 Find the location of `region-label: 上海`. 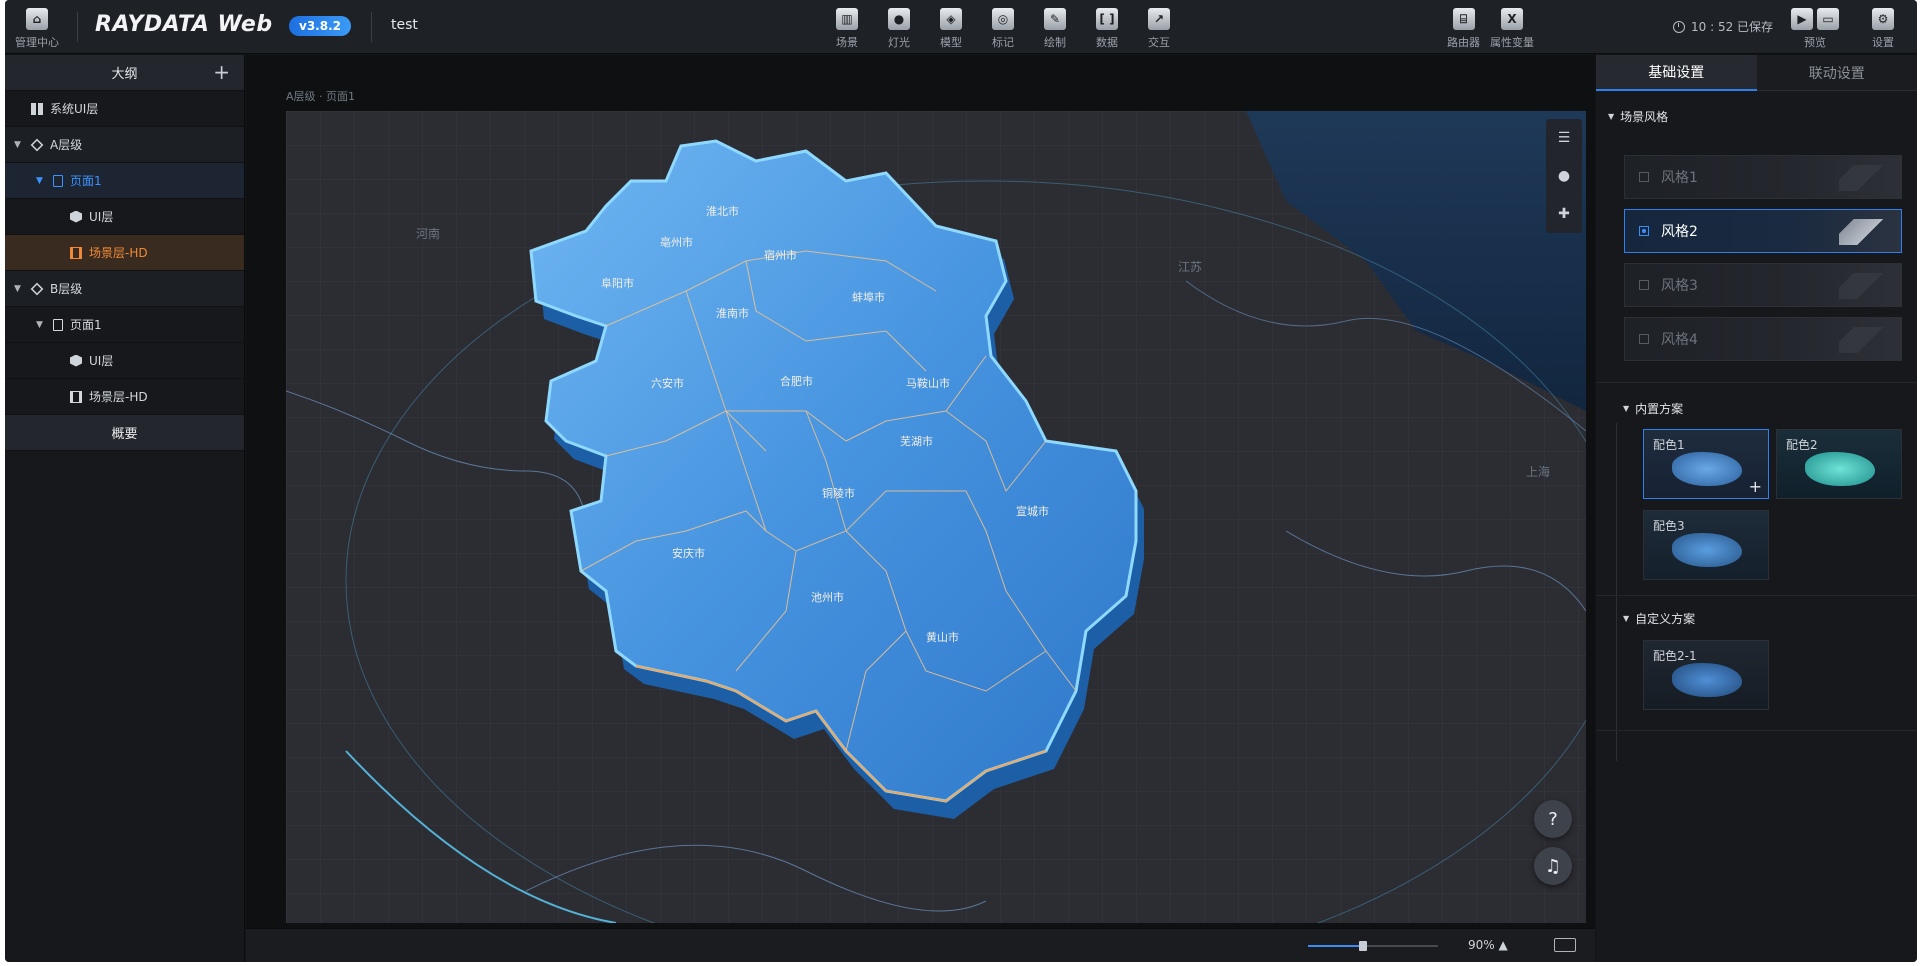

region-label: 上海 is located at coordinates (1538, 471).